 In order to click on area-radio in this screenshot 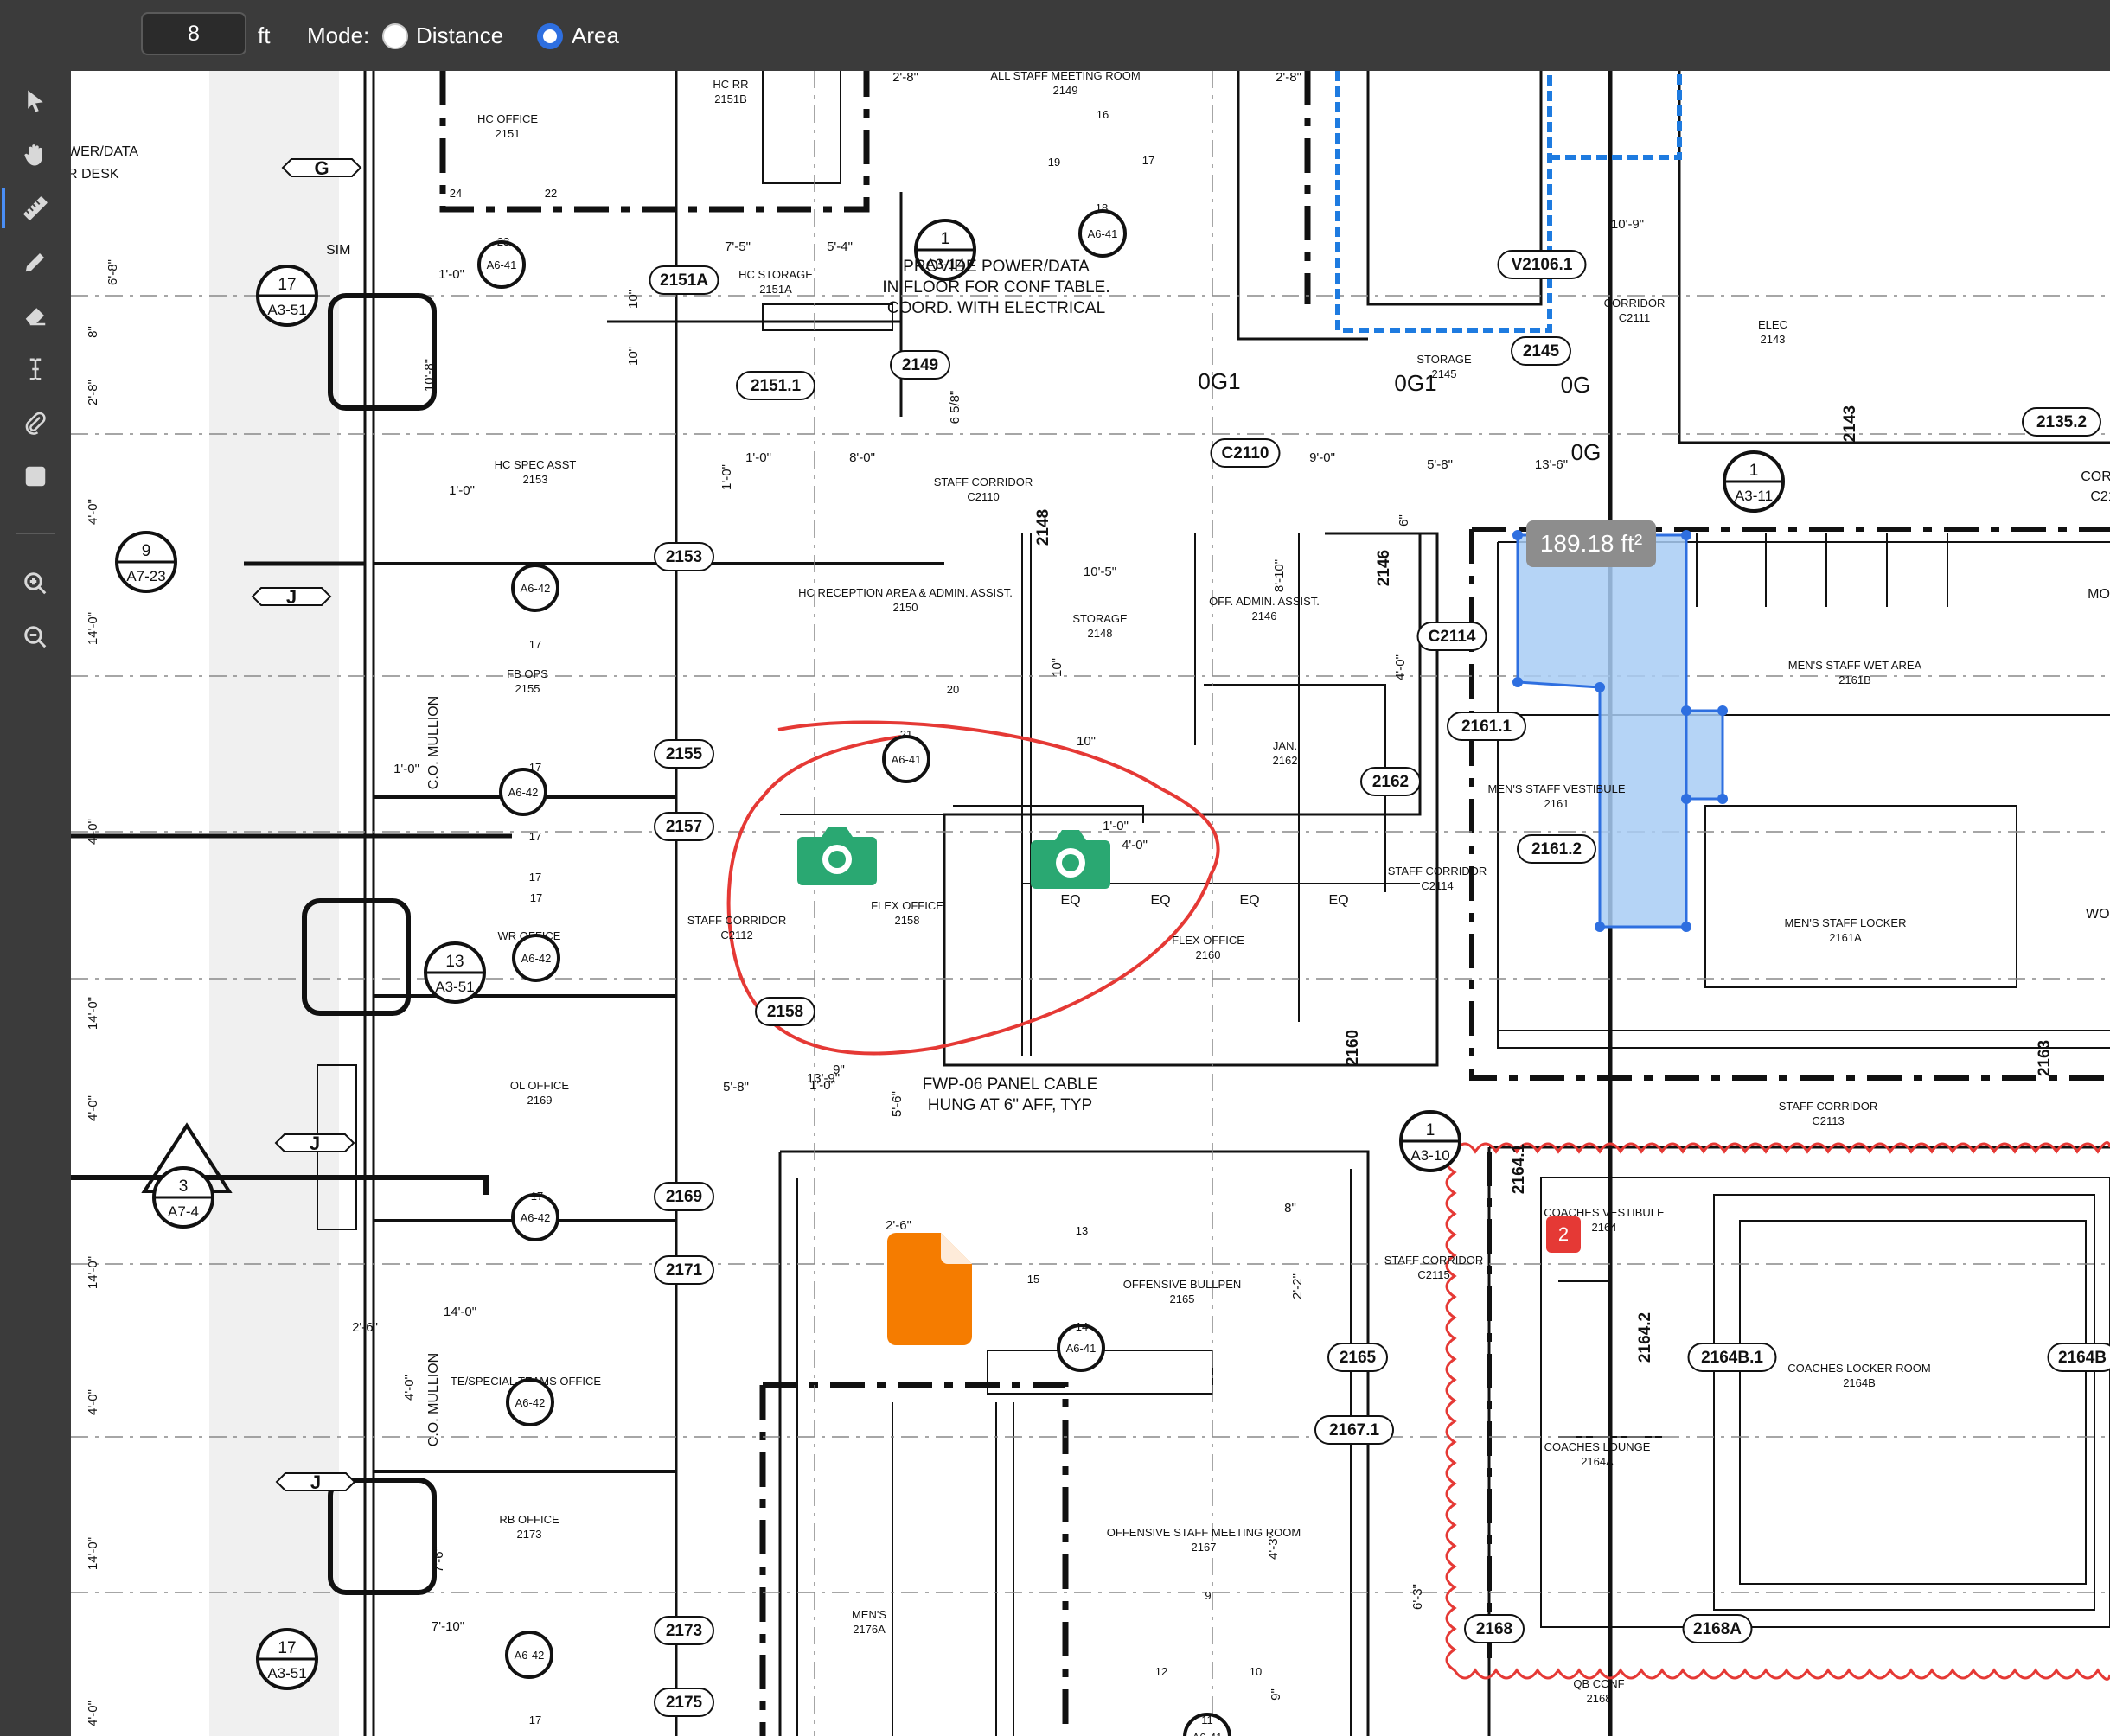, I will do `click(550, 36)`.